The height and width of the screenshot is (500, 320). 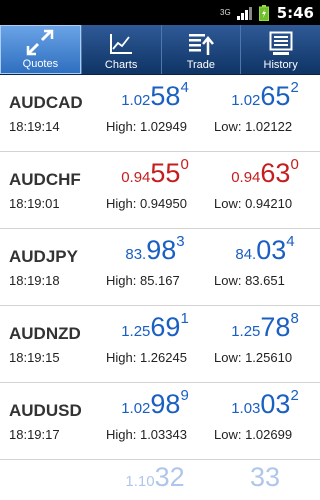 What do you see at coordinates (121, 44) in the screenshot?
I see `charts-icon` at bounding box center [121, 44].